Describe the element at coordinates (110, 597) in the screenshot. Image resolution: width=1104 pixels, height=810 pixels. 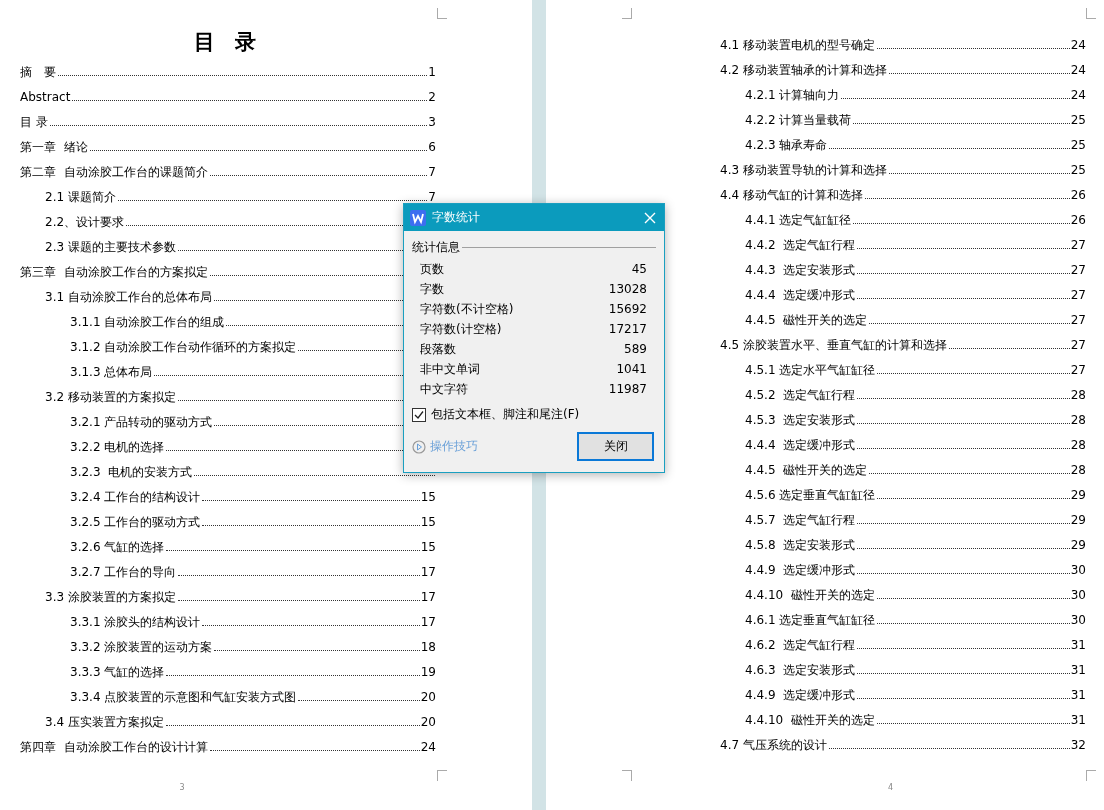
I see `toc-entry-title: 3.3 涂胶装置的方案拟定` at that location.